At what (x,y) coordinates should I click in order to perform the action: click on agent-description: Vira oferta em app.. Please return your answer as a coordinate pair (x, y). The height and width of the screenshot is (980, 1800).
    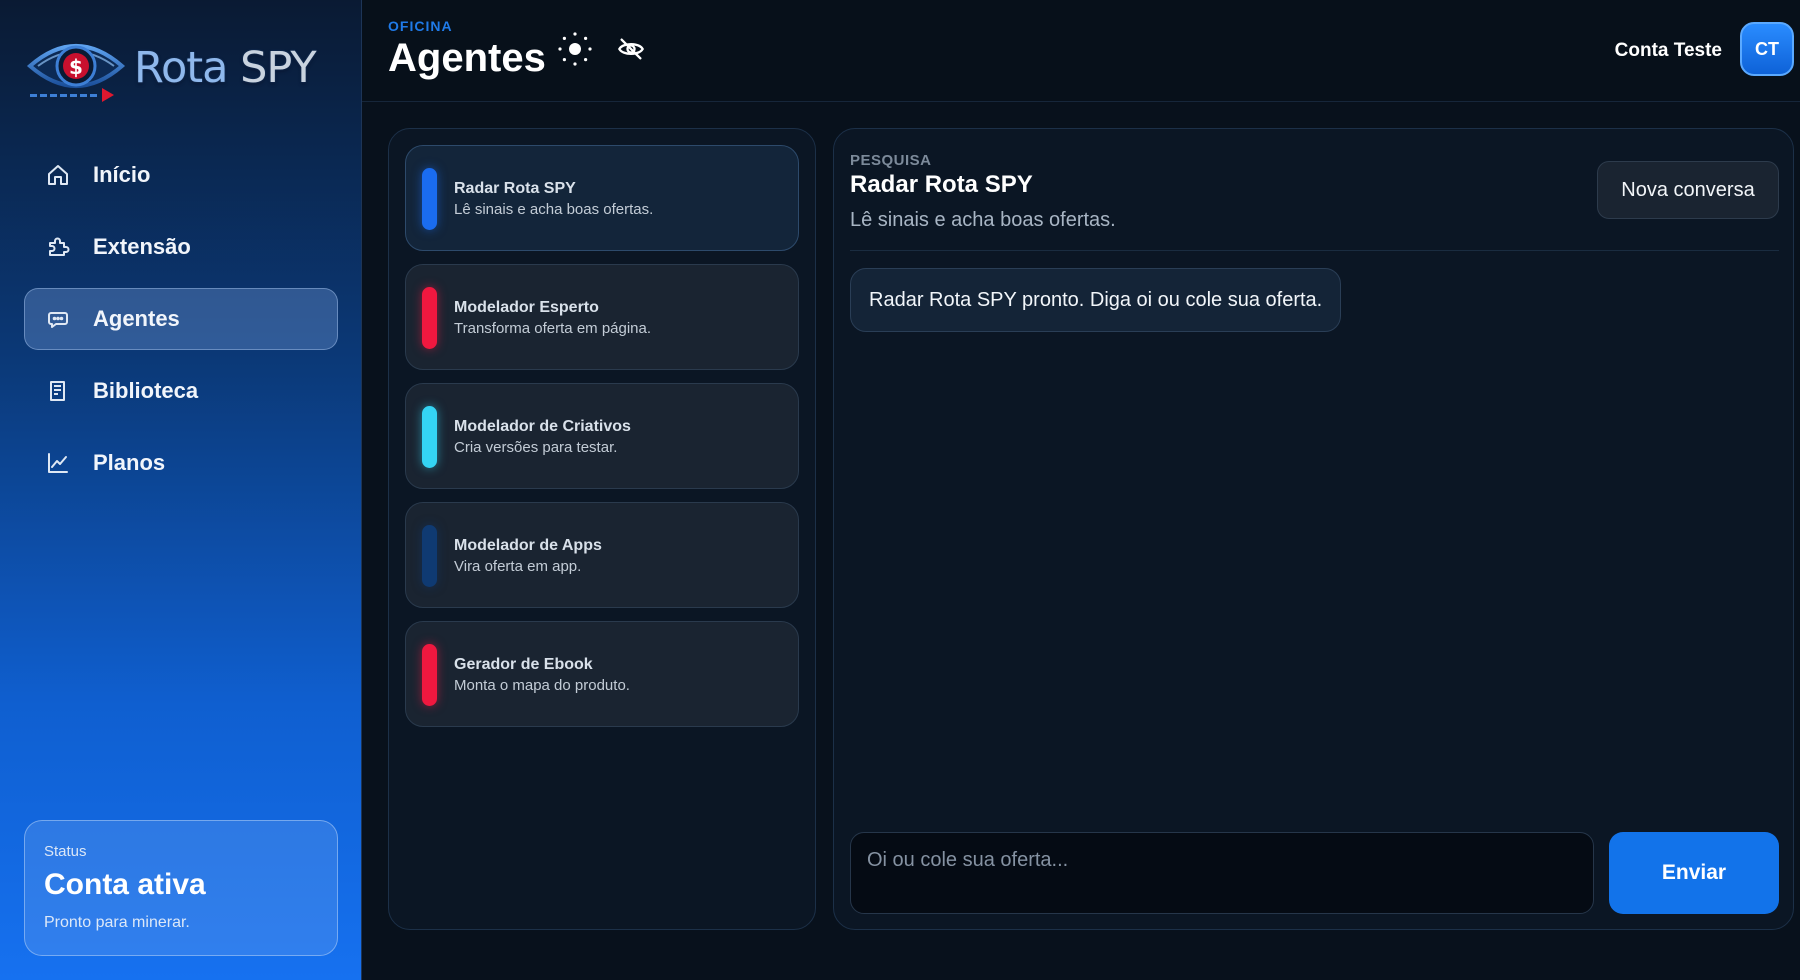
    Looking at the image, I should click on (518, 566).